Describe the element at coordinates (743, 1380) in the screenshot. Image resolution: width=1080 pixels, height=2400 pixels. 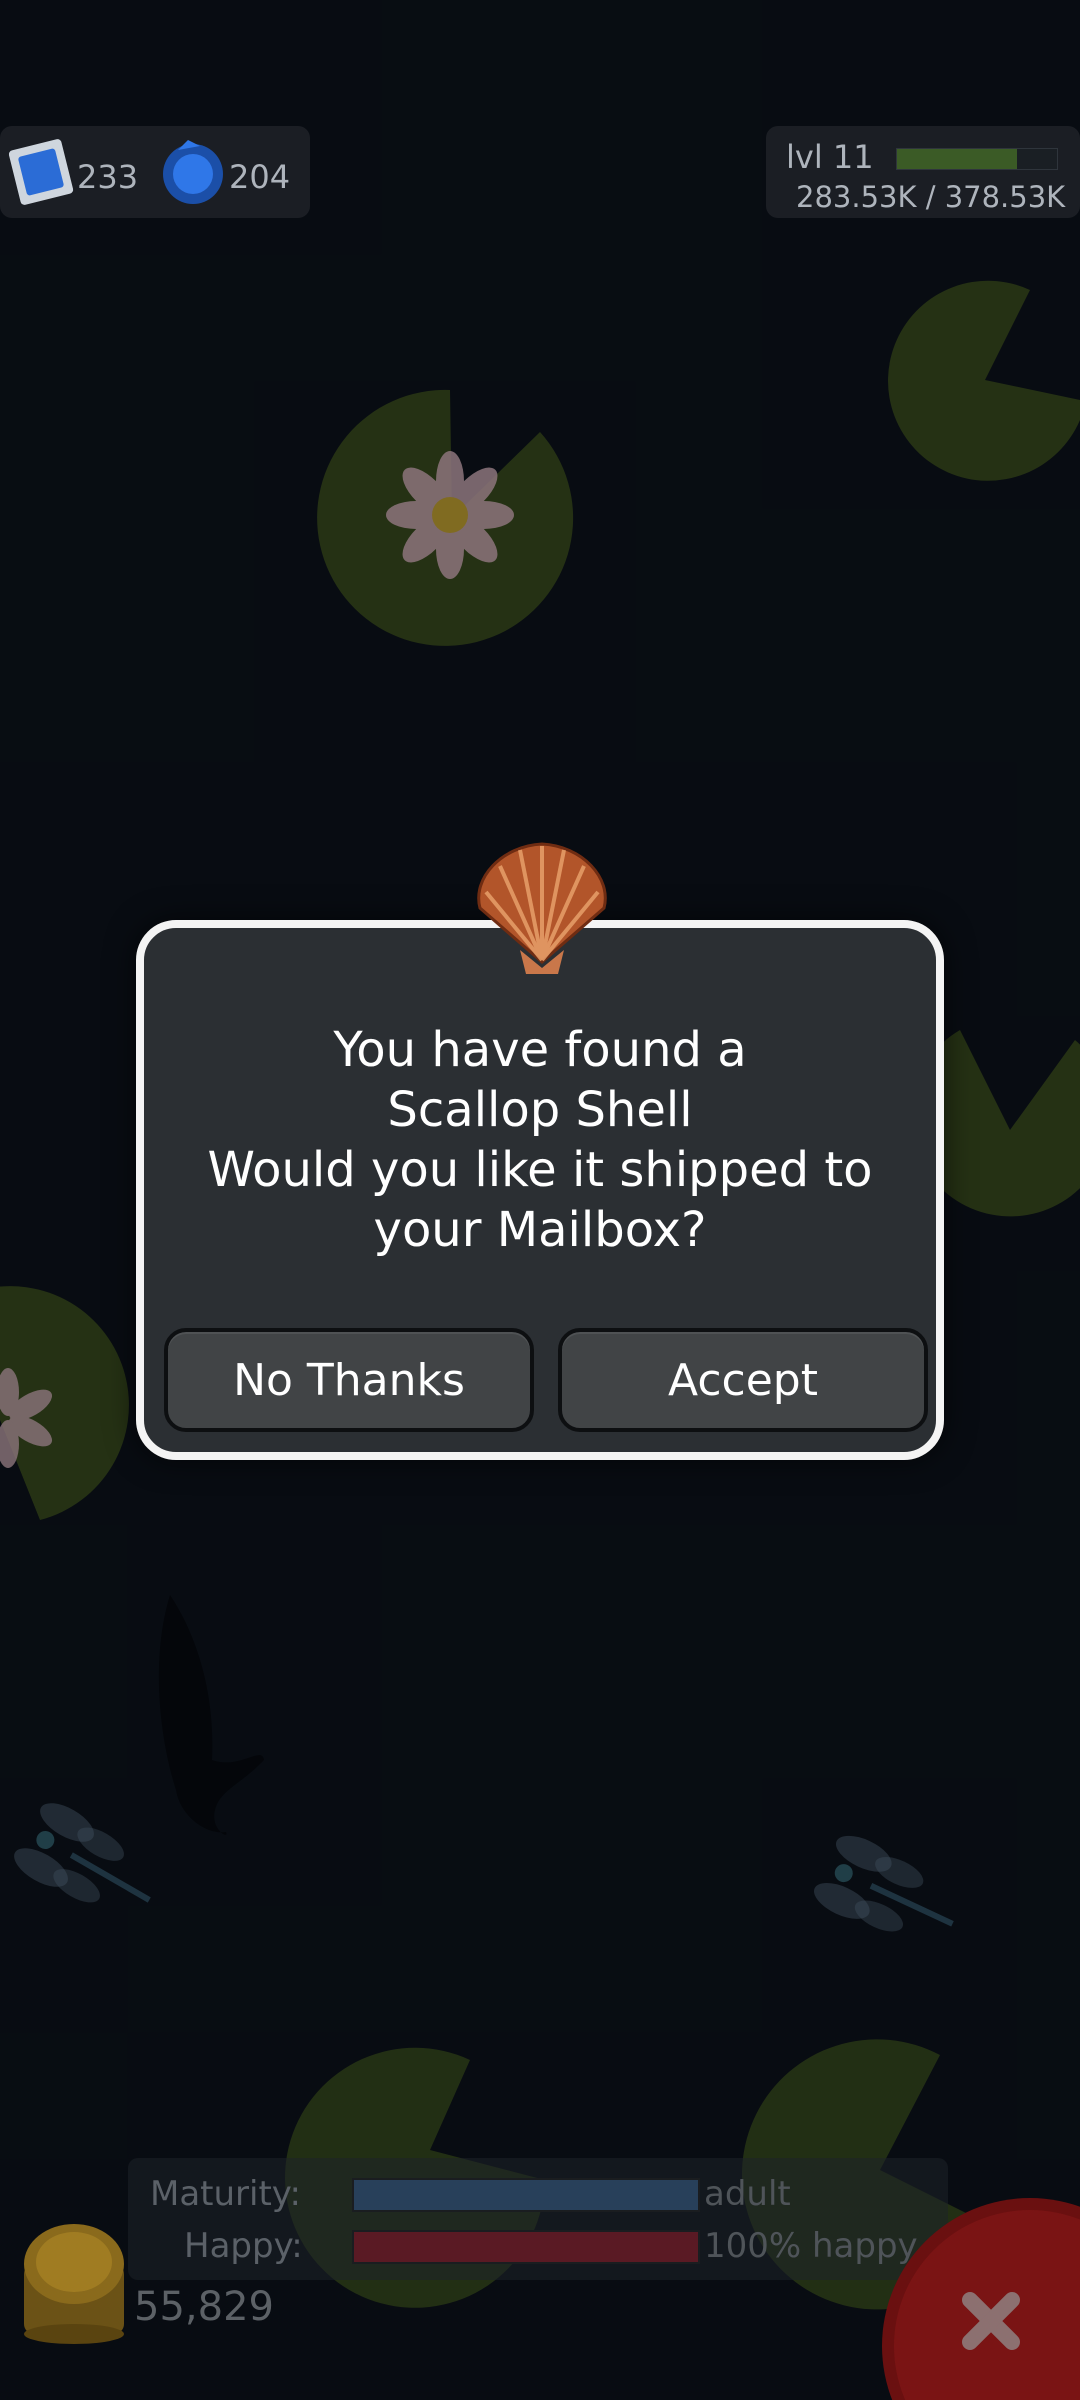
I see `accept-button: Accept` at that location.